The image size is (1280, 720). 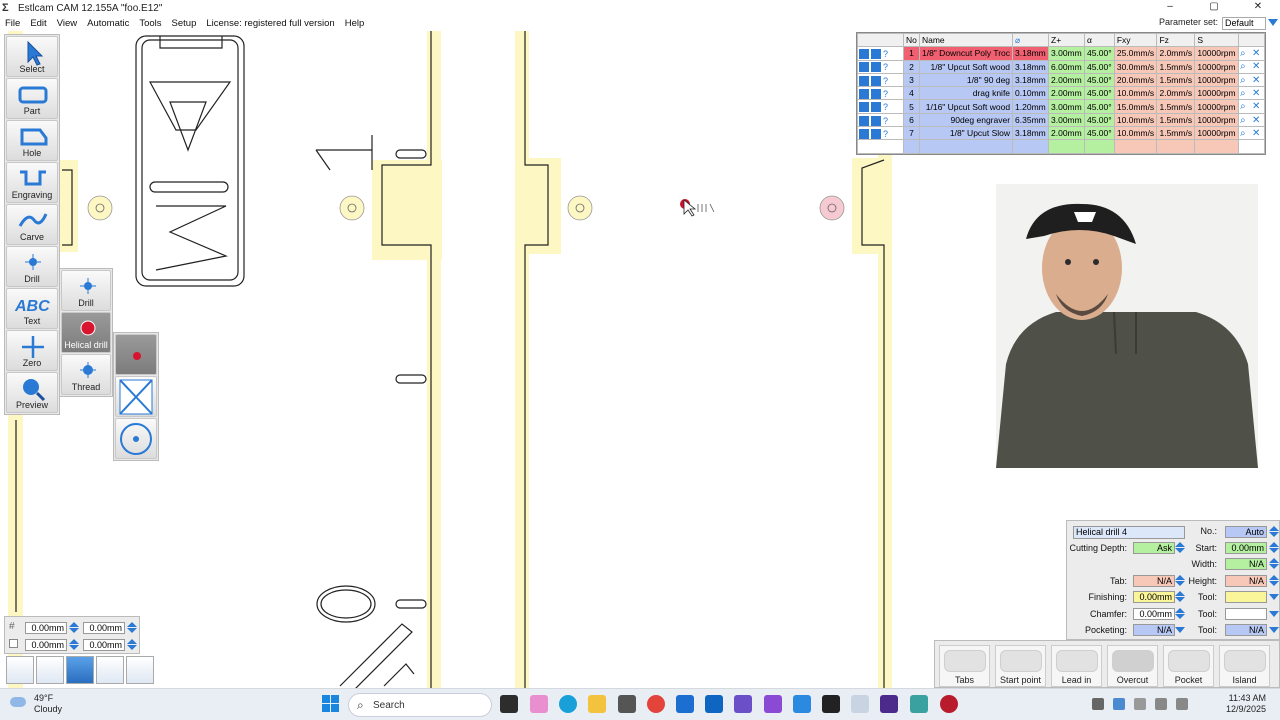 What do you see at coordinates (568, 704) in the screenshot?
I see `edge-browser-icon` at bounding box center [568, 704].